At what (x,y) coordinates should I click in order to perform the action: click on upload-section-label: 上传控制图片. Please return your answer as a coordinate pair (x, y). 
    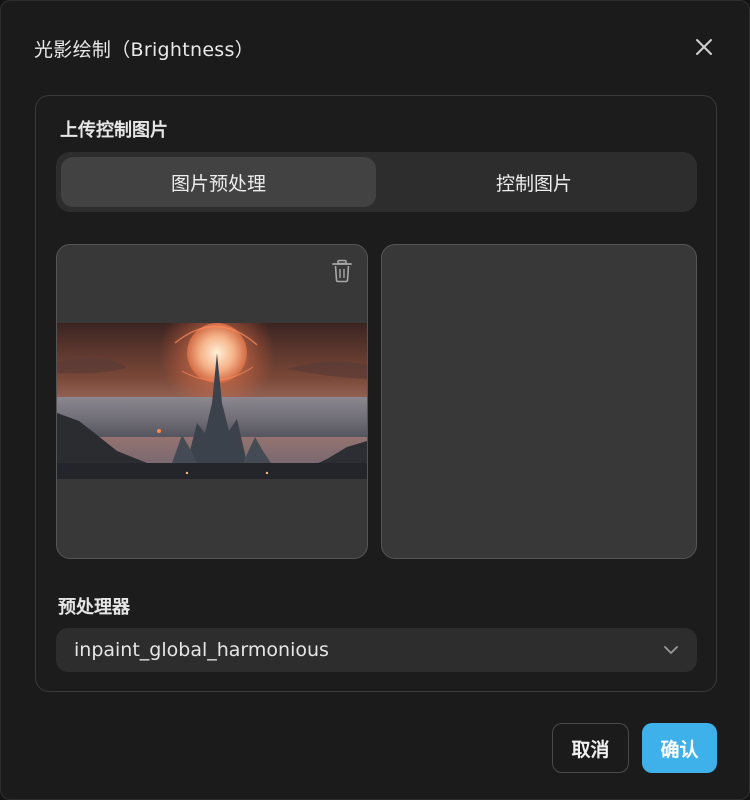
    Looking at the image, I should click on (114, 130).